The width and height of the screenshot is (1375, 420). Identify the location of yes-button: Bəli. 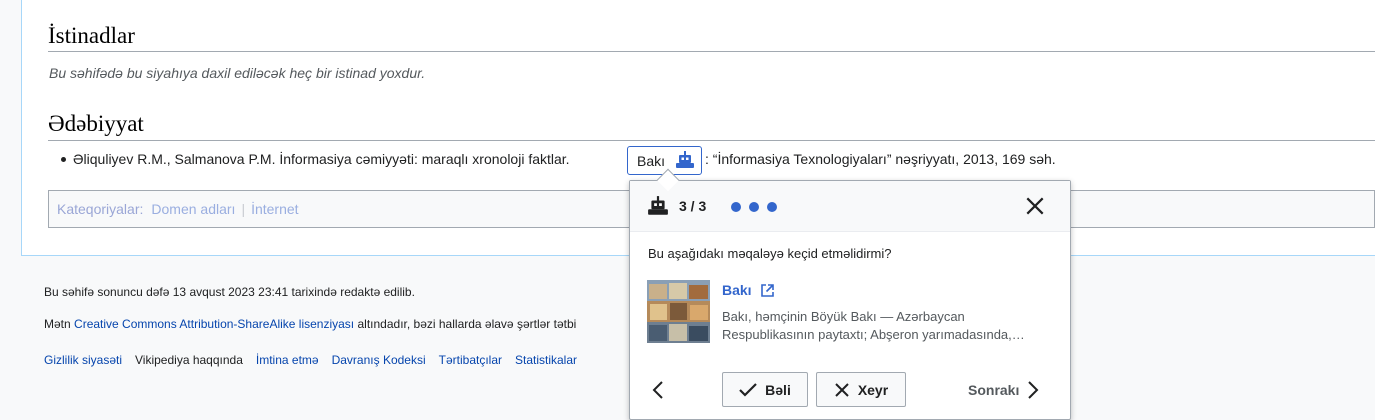
(765, 389).